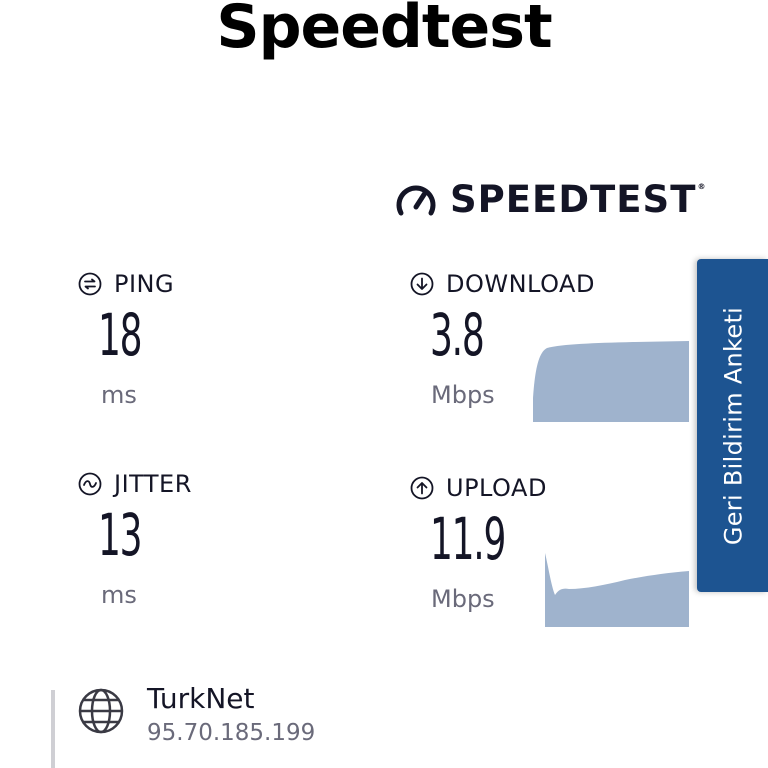 The height and width of the screenshot is (768, 768). I want to click on speedtest-logo: SPEEDTEST®, so click(550, 199).